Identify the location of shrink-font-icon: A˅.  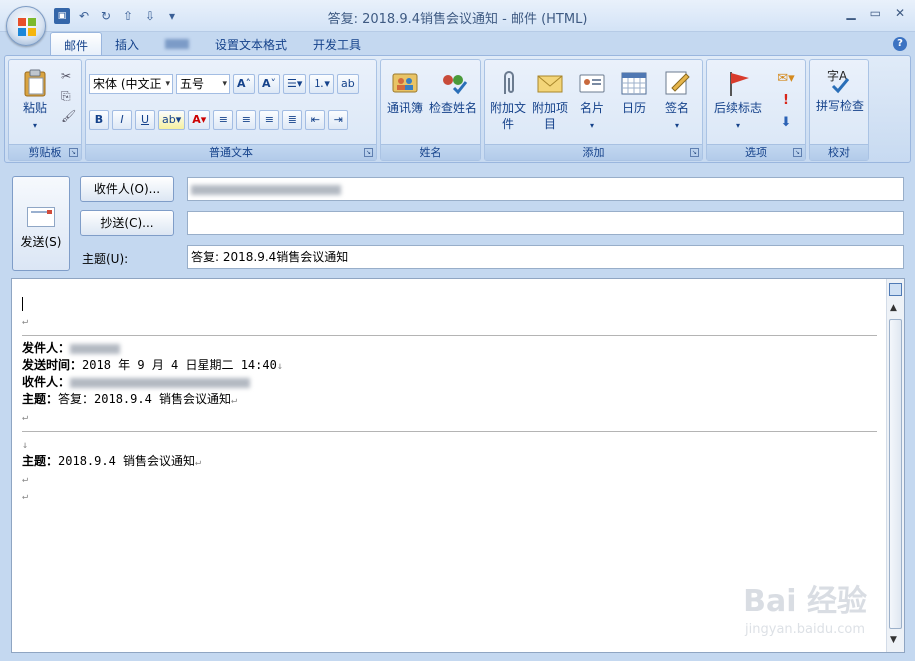
(269, 84).